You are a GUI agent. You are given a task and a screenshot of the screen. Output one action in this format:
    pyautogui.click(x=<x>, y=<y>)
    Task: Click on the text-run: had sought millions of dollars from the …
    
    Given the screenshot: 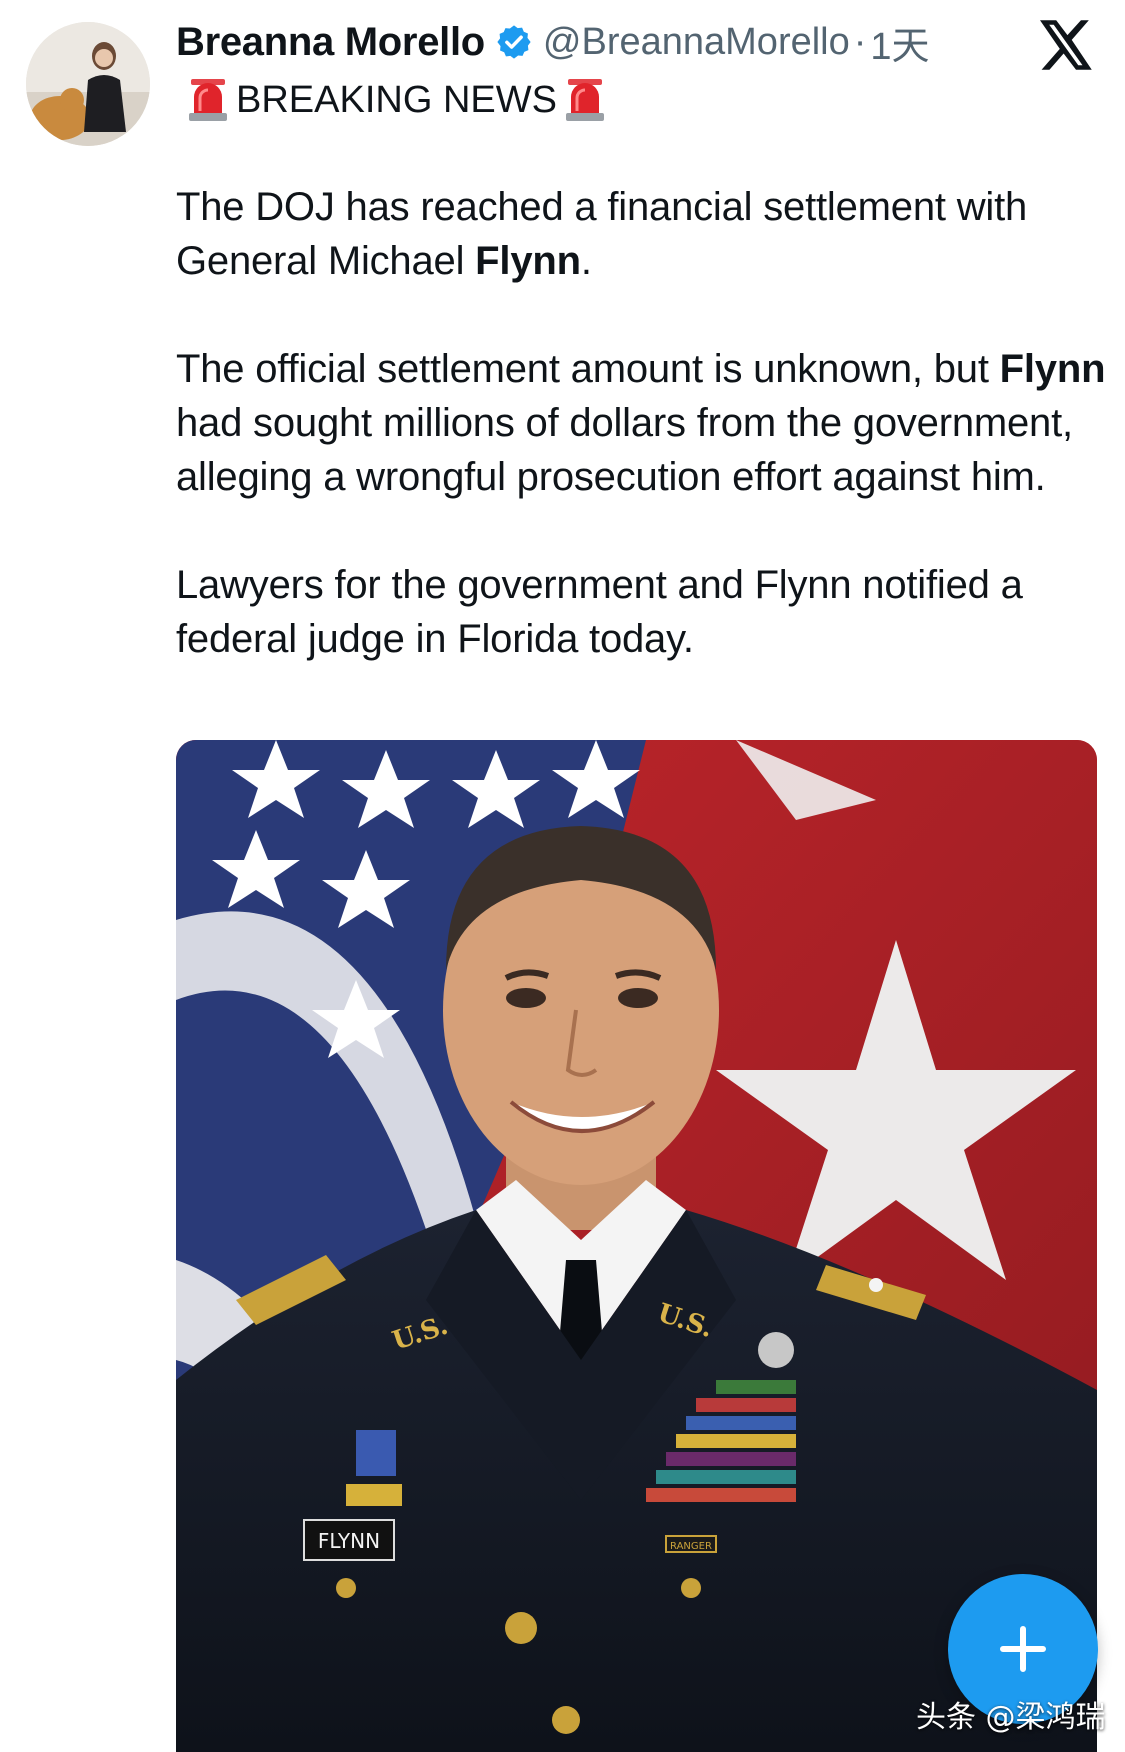 What is the action you would take?
    pyautogui.click(x=624, y=450)
    